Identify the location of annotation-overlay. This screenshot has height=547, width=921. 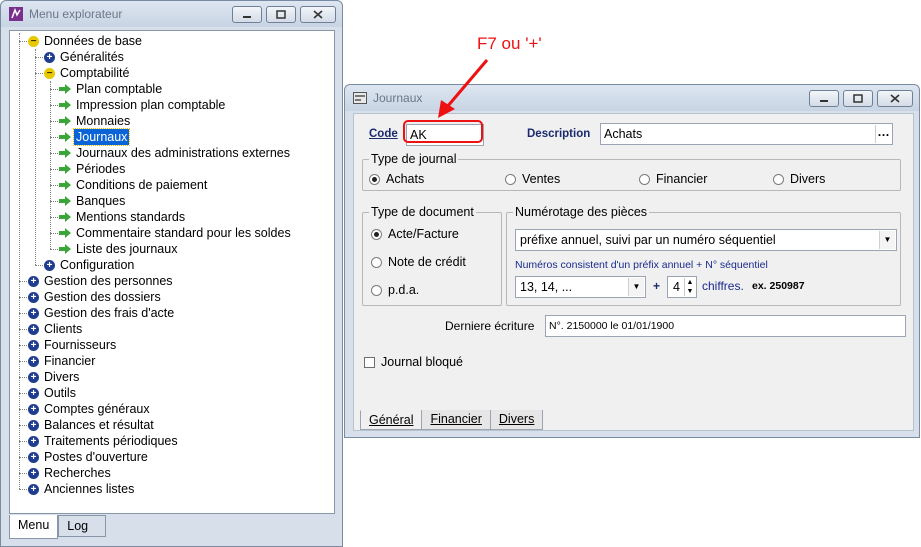
(446, 101).